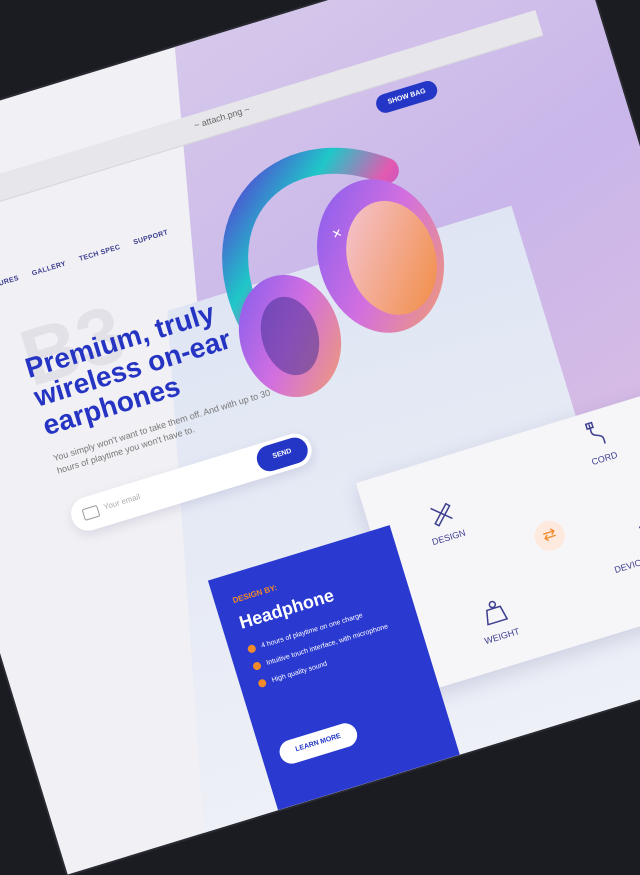 This screenshot has height=875, width=640. Describe the element at coordinates (497, 613) in the screenshot. I see `weight-icon` at that location.